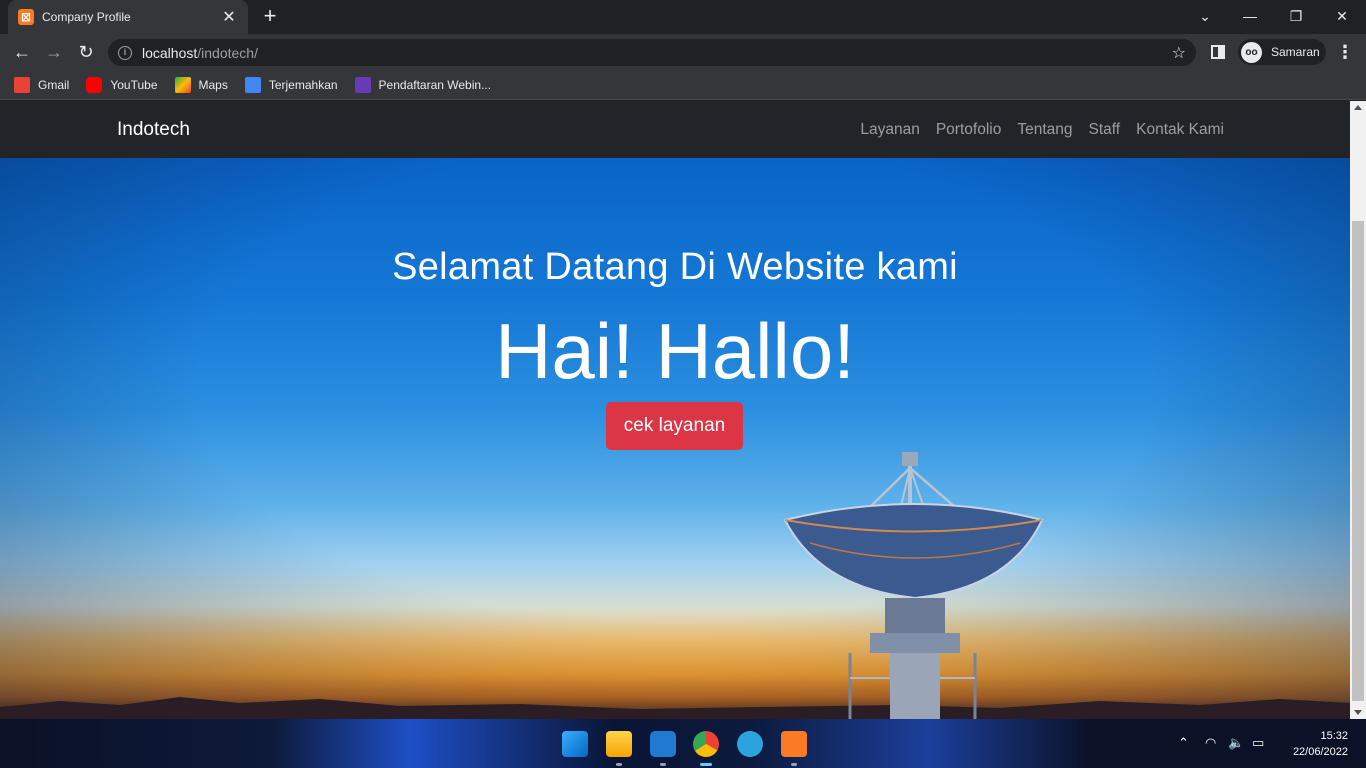 Image resolution: width=1366 pixels, height=768 pixels. What do you see at coordinates (213, 84) in the screenshot?
I see `bookmark-label: Maps` at bounding box center [213, 84].